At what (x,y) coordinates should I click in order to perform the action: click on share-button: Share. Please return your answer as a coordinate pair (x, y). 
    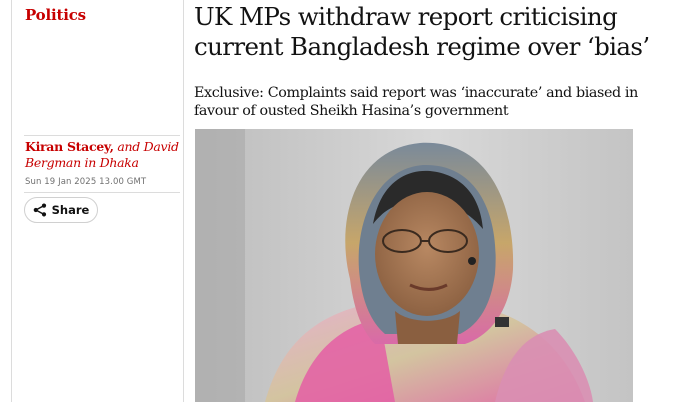
    Looking at the image, I should click on (61, 210).